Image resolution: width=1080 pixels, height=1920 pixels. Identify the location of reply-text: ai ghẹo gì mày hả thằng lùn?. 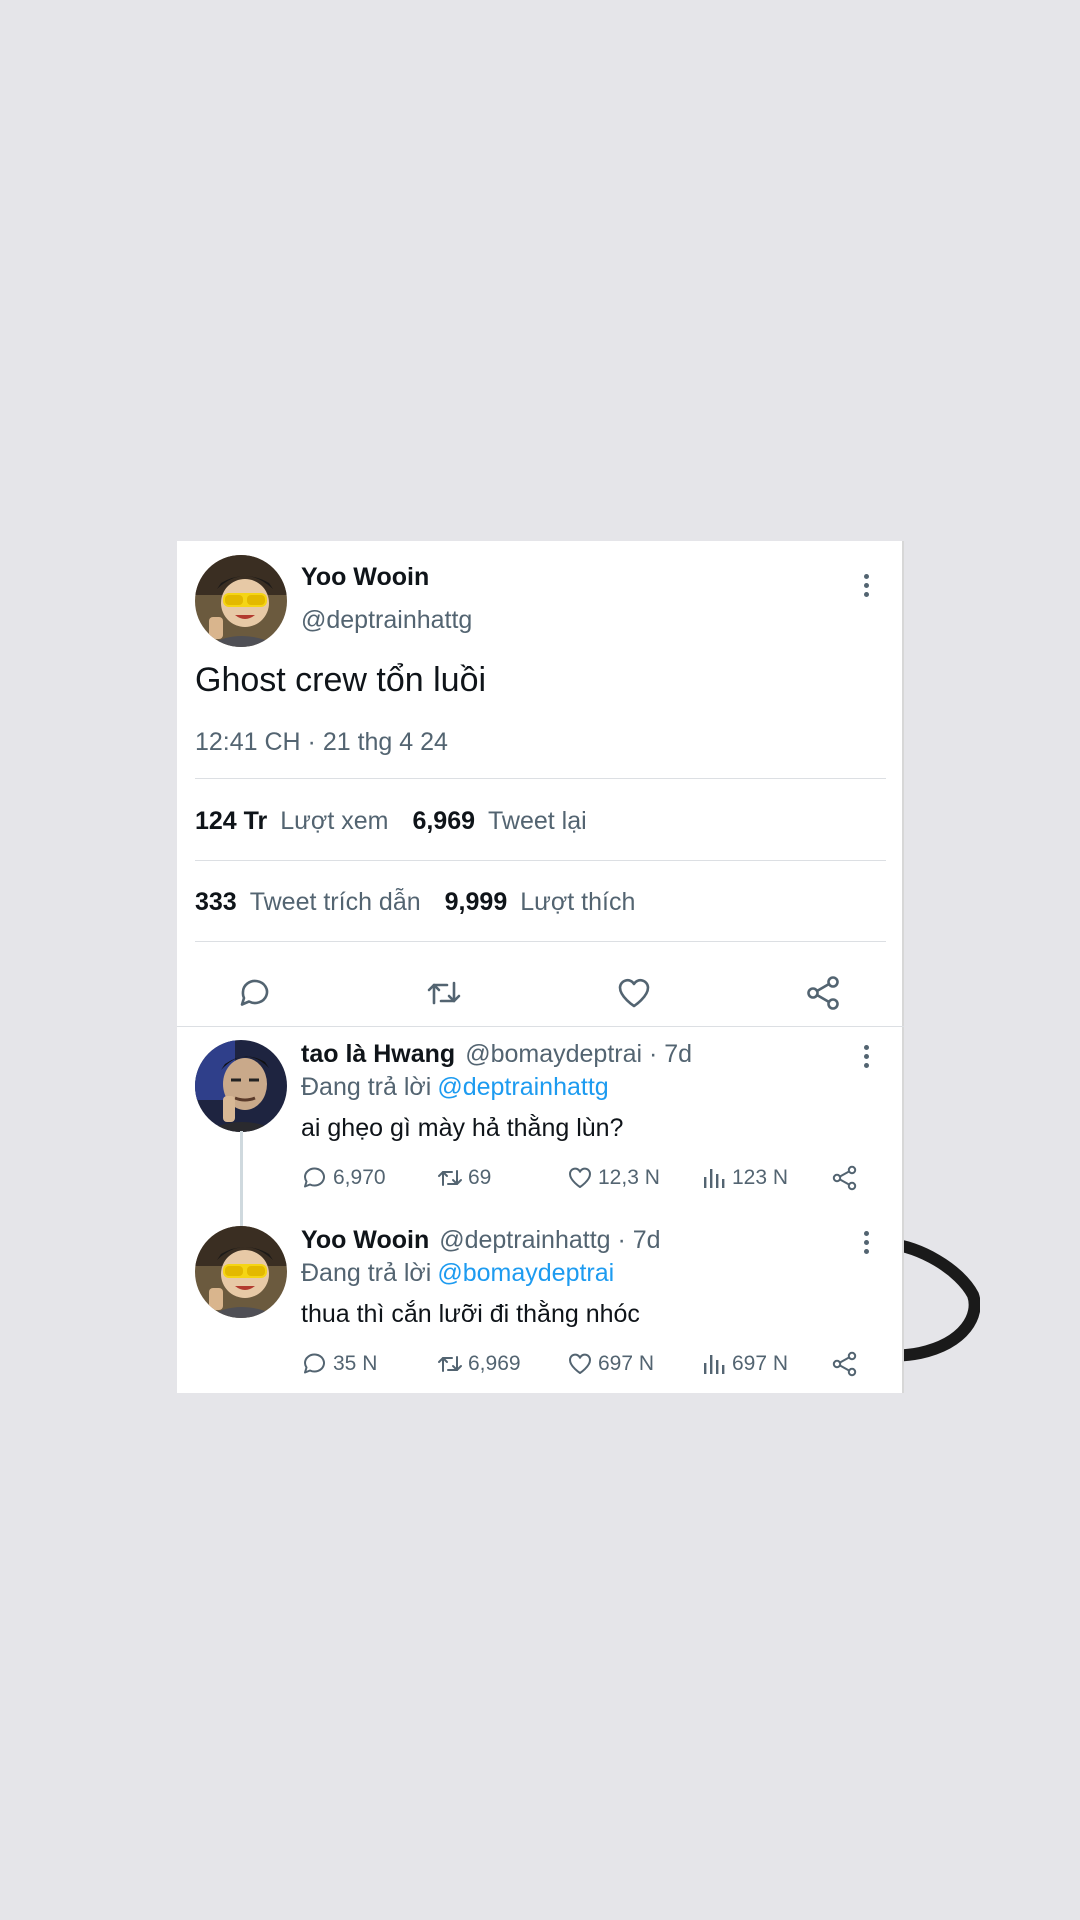
(462, 1128).